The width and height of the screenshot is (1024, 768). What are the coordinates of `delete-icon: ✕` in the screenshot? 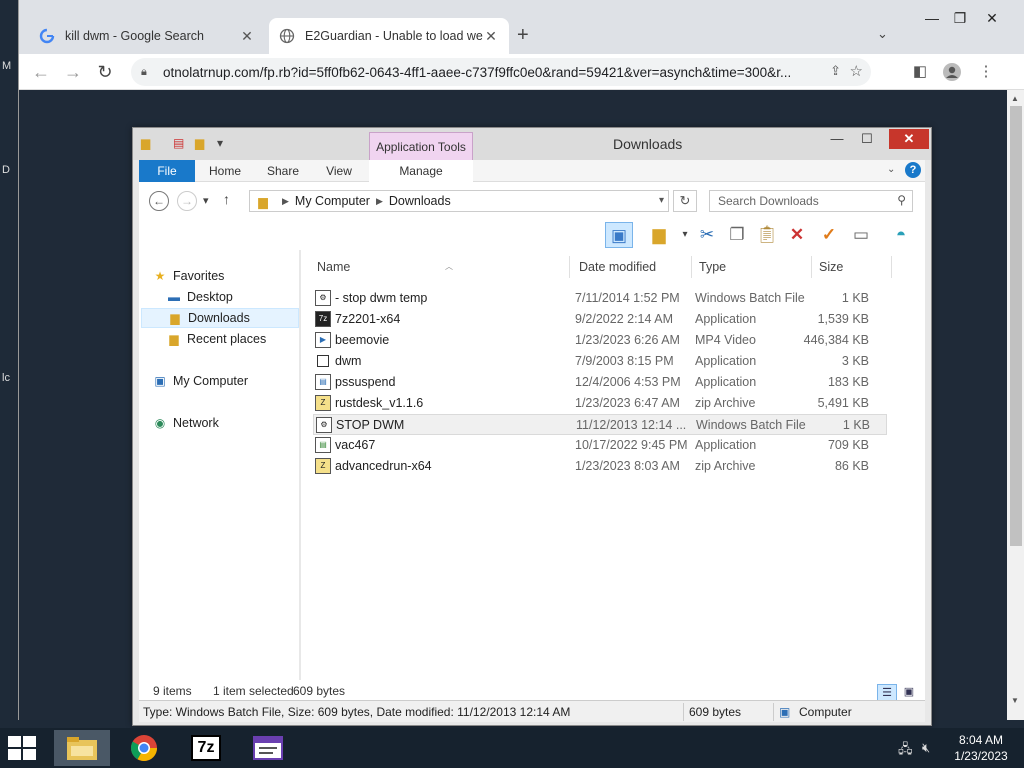 It's located at (797, 235).